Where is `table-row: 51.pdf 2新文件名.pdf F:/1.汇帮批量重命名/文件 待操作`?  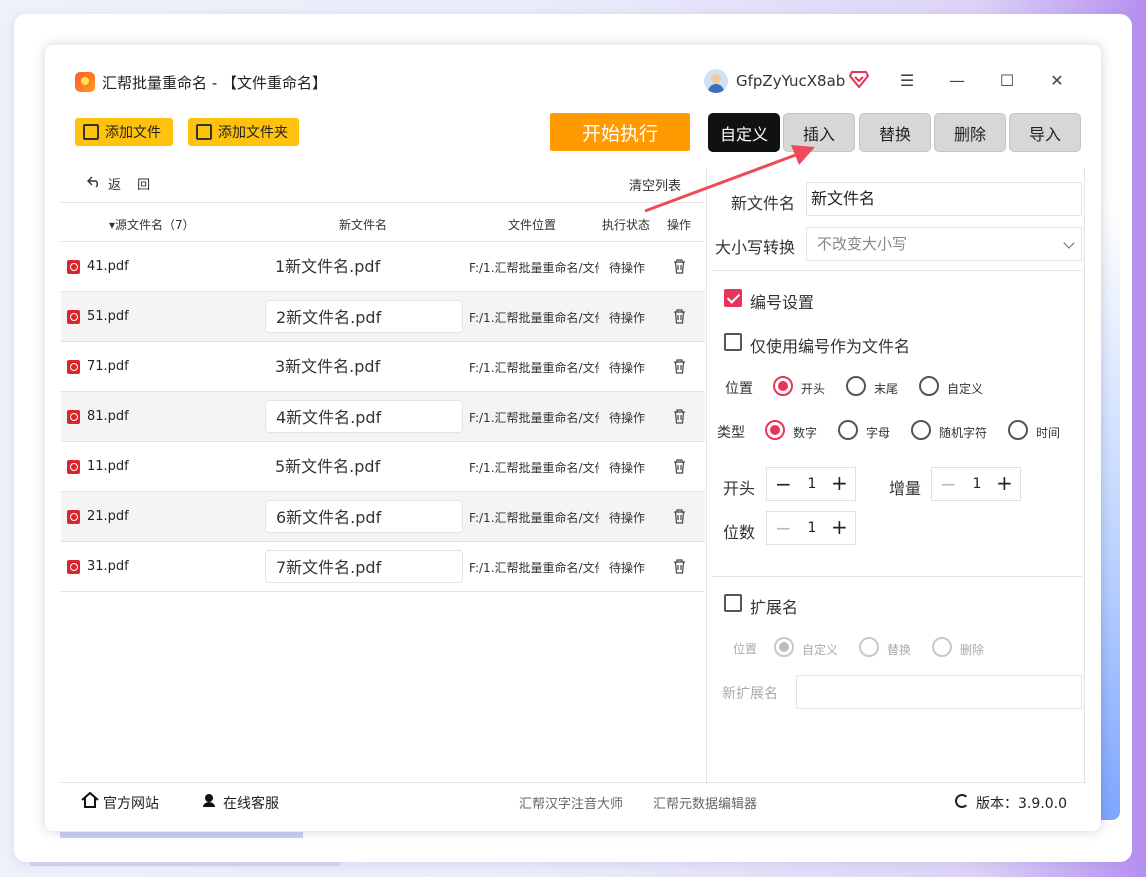 table-row: 51.pdf 2新文件名.pdf F:/1.汇帮批量重命名/文件 待操作 is located at coordinates (383, 317).